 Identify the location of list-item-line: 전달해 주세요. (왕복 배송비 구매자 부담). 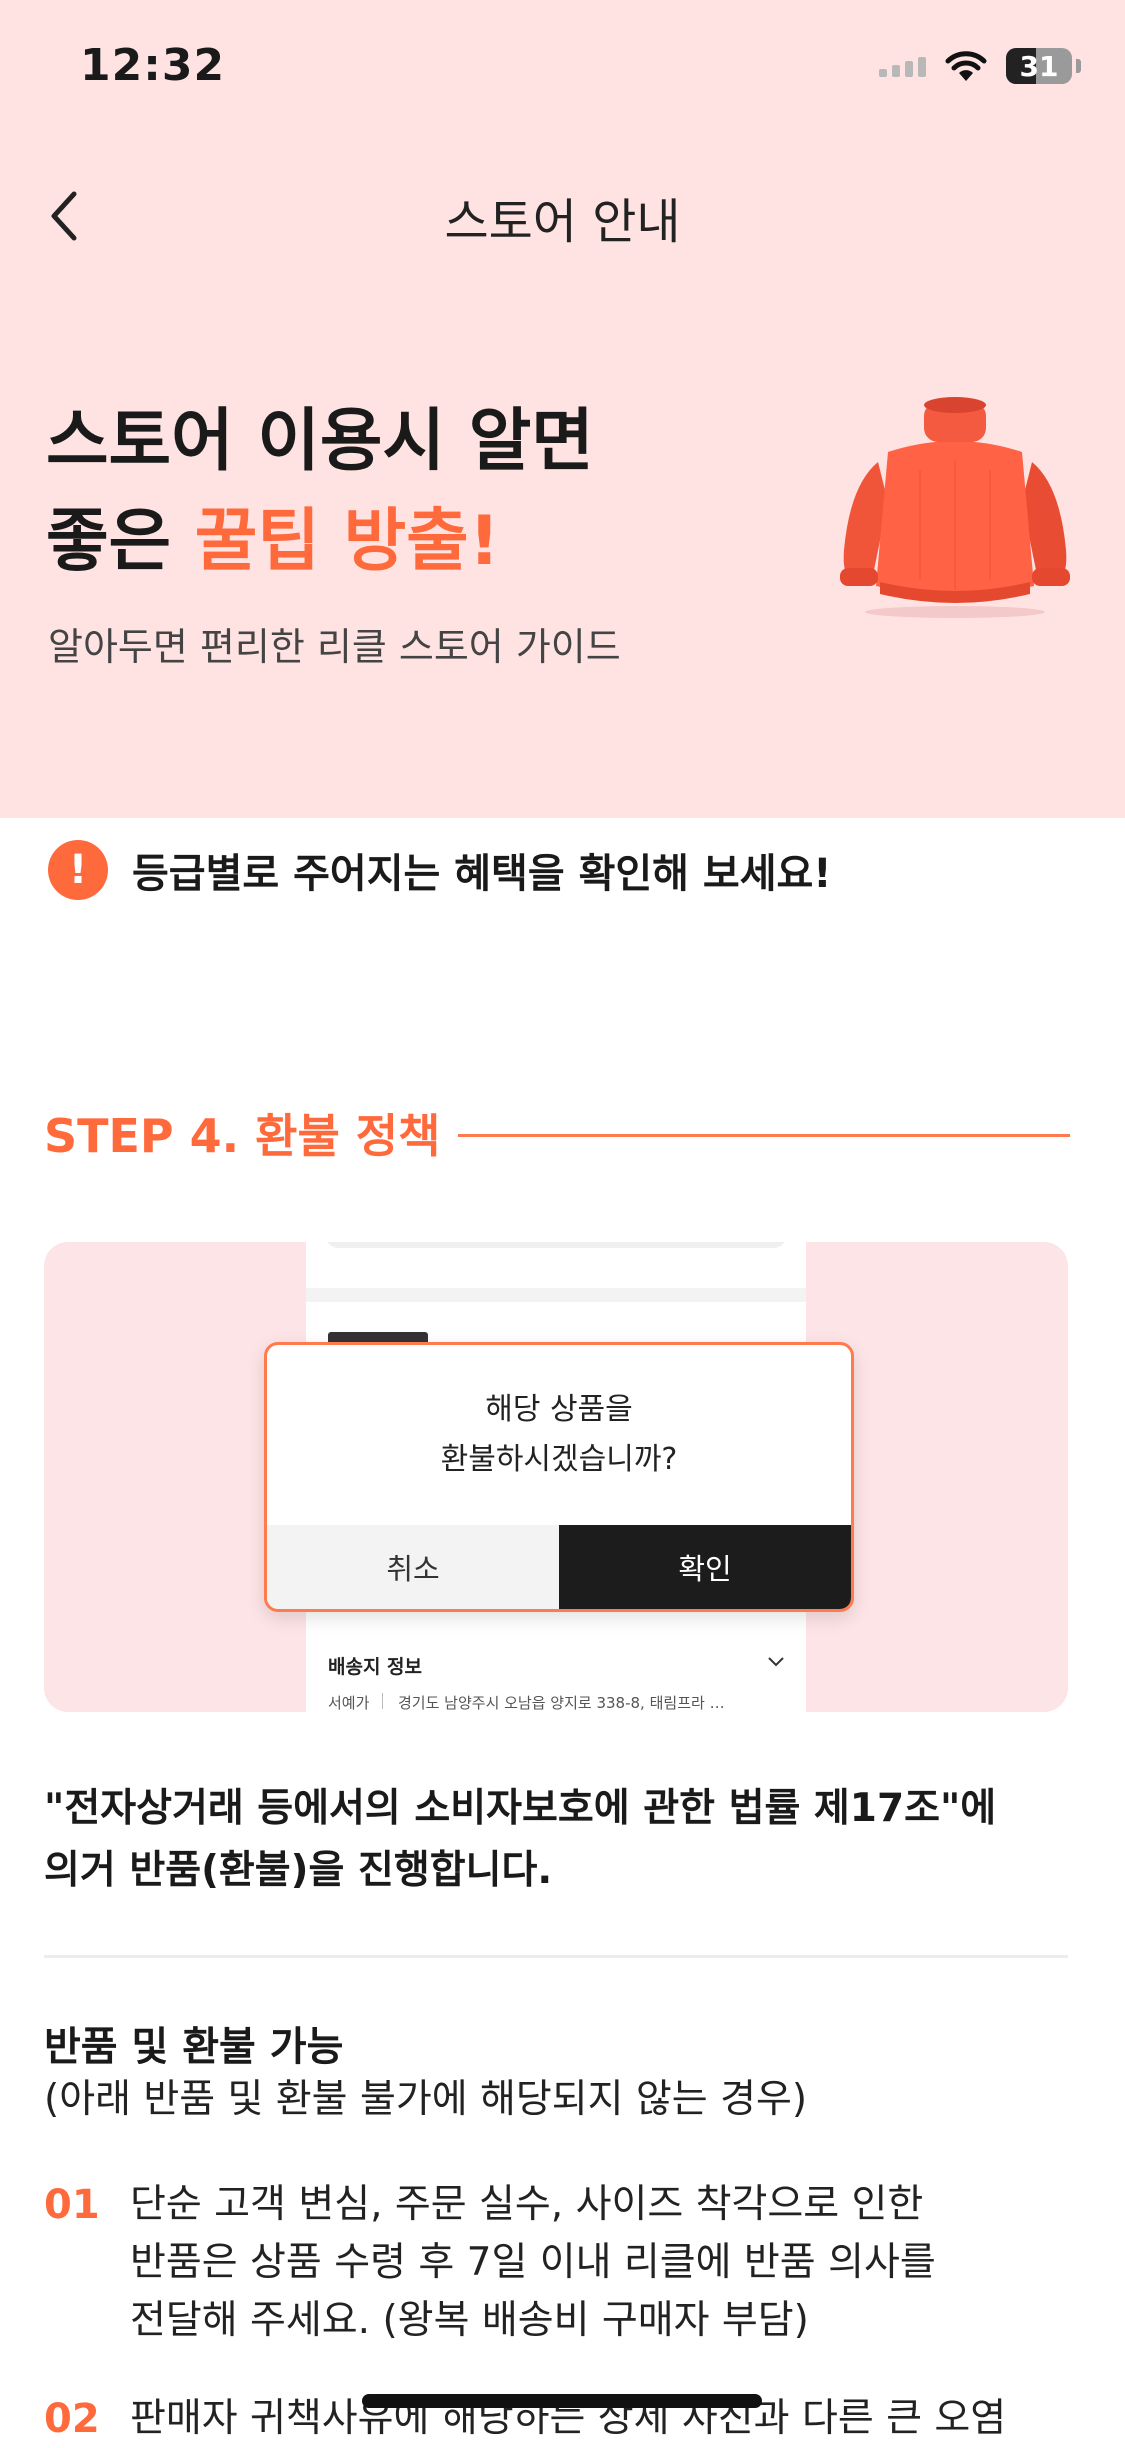
(469, 2320).